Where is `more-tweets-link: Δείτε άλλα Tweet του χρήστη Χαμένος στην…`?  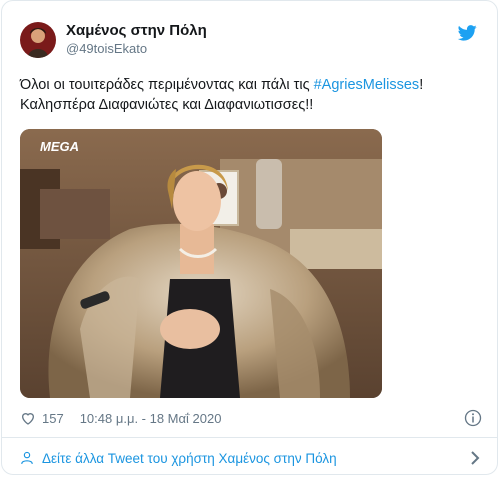
more-tweets-link: Δείτε άλλα Tweet του χρήστη Χαμένος στην… is located at coordinates (251, 458).